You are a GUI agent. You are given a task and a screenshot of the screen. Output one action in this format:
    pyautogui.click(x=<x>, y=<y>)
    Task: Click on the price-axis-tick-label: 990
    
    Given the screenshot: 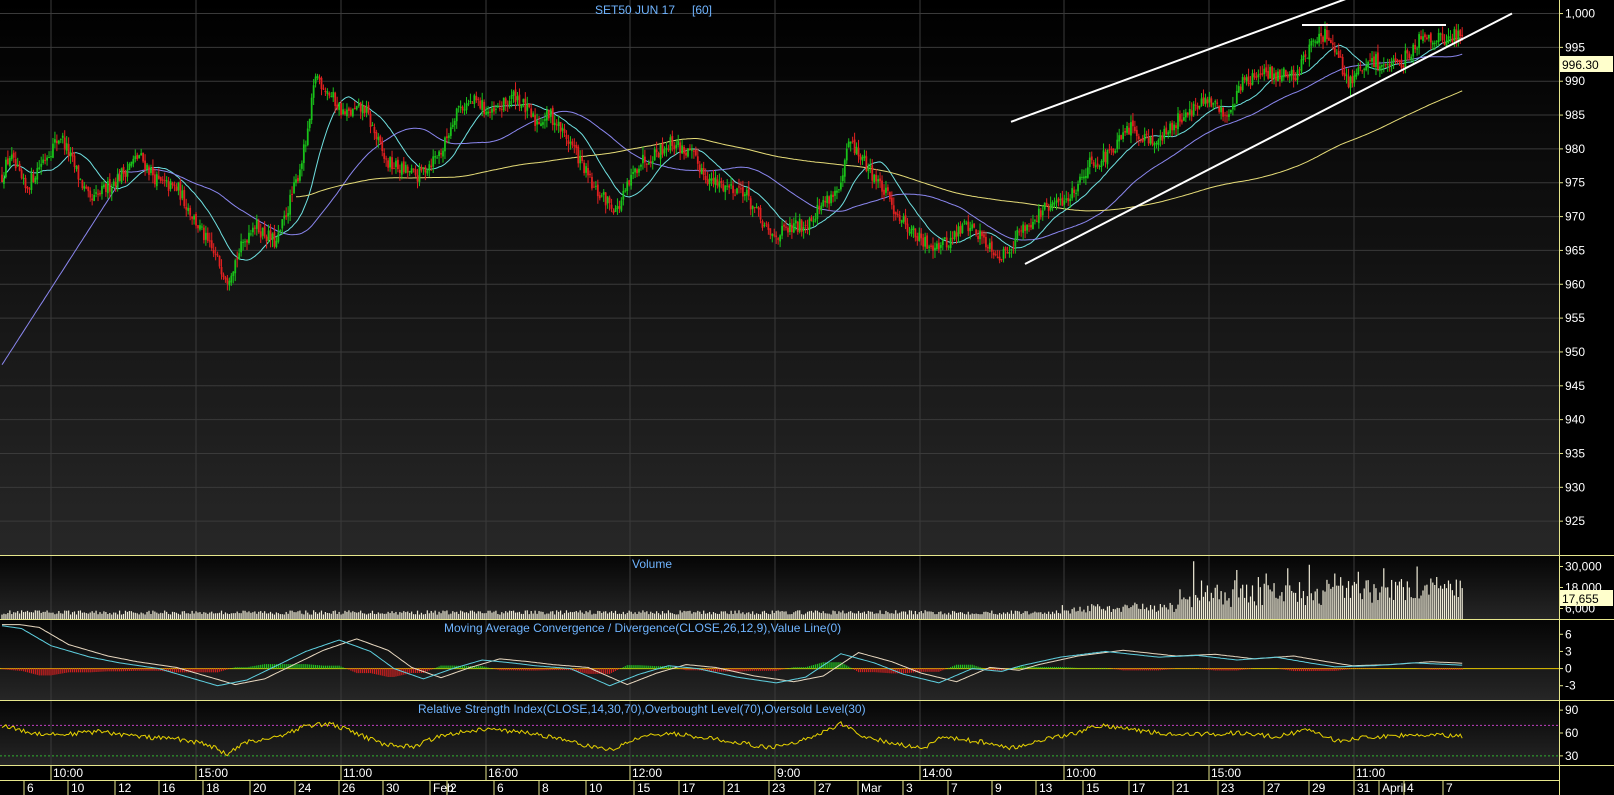 What is the action you would take?
    pyautogui.click(x=1575, y=81)
    